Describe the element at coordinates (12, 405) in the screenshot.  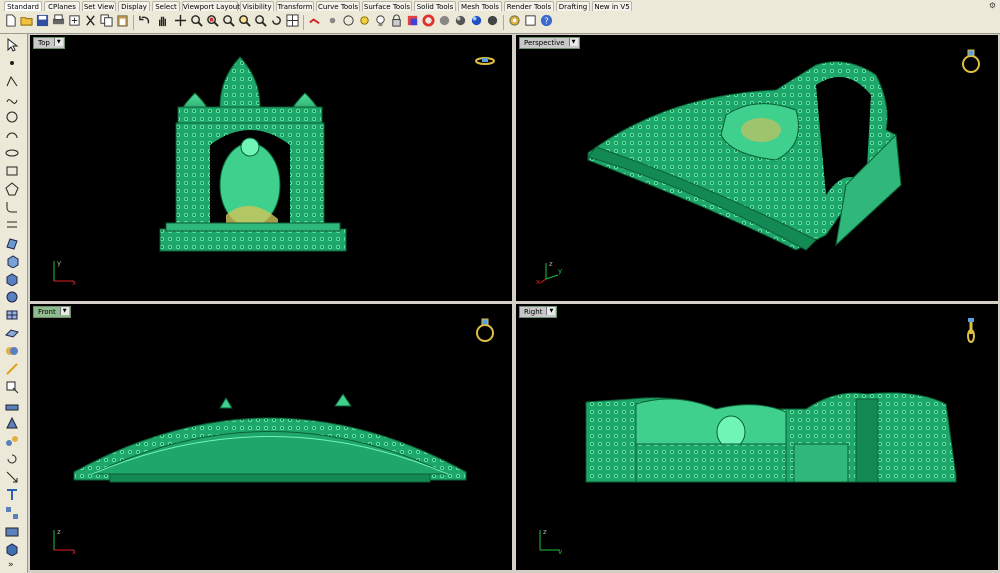
I see `array-icon` at that location.